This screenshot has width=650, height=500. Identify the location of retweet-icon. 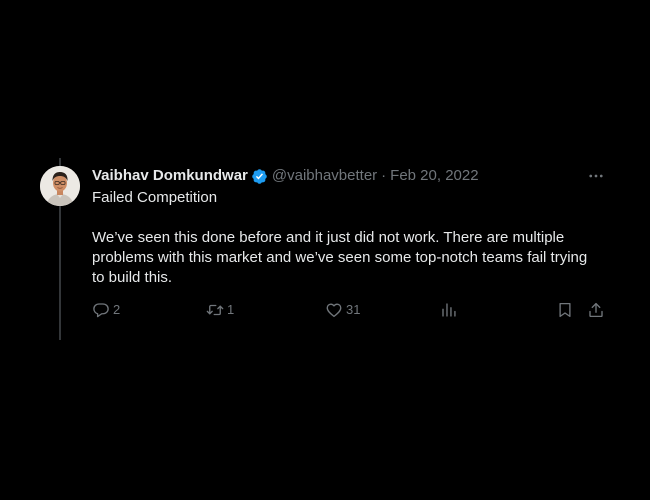
(215, 310).